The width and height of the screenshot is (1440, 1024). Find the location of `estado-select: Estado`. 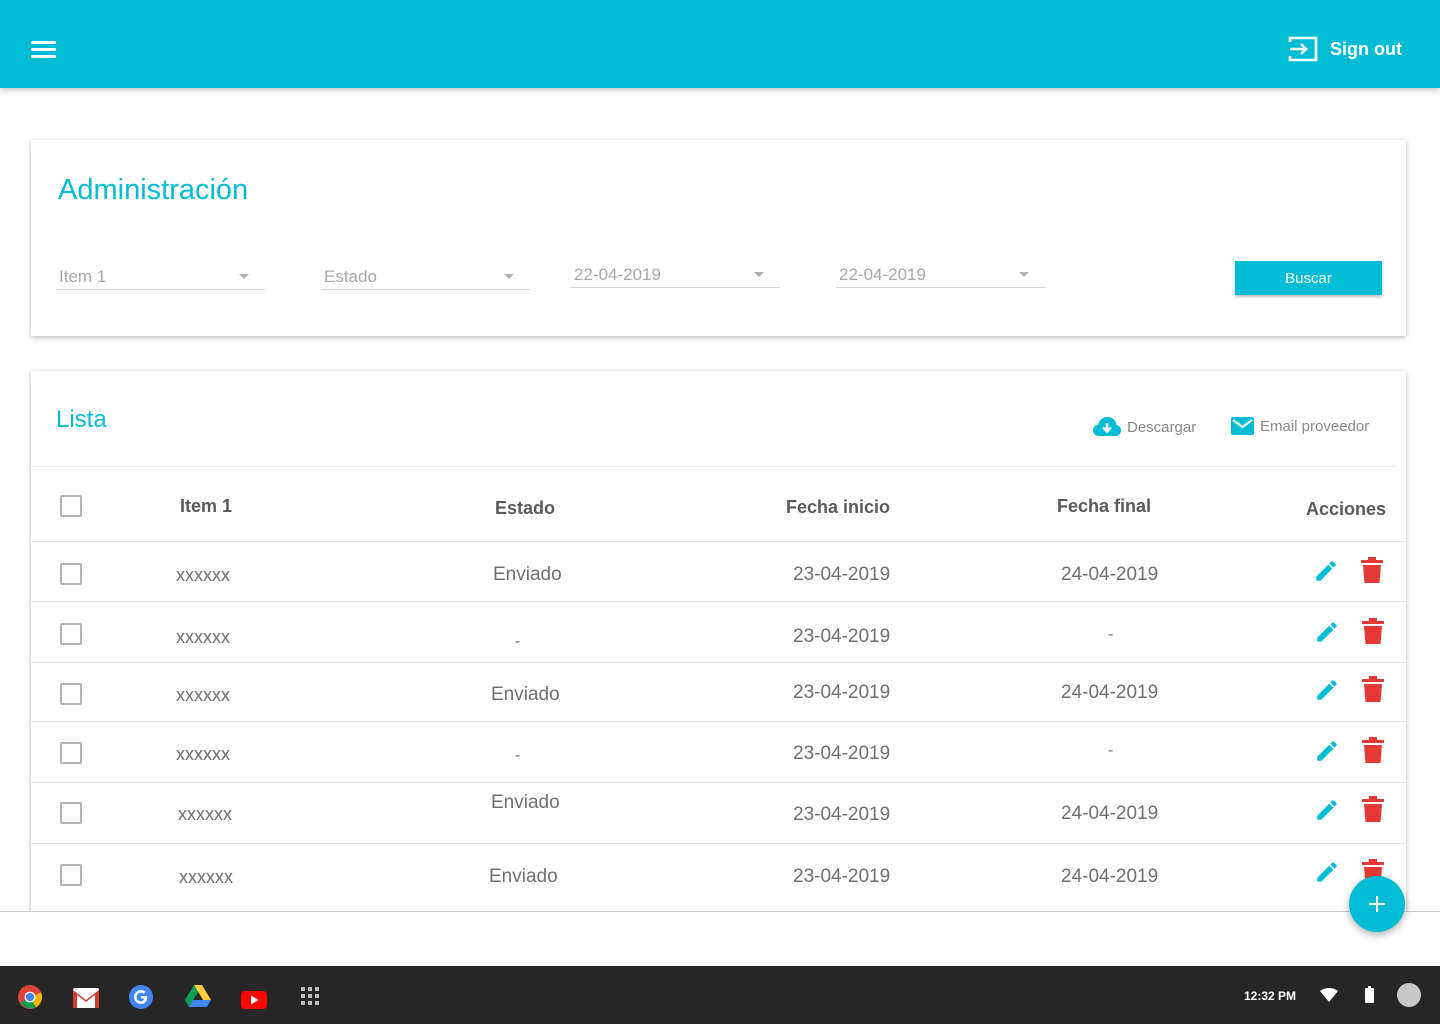

estado-select: Estado is located at coordinates (425, 273).